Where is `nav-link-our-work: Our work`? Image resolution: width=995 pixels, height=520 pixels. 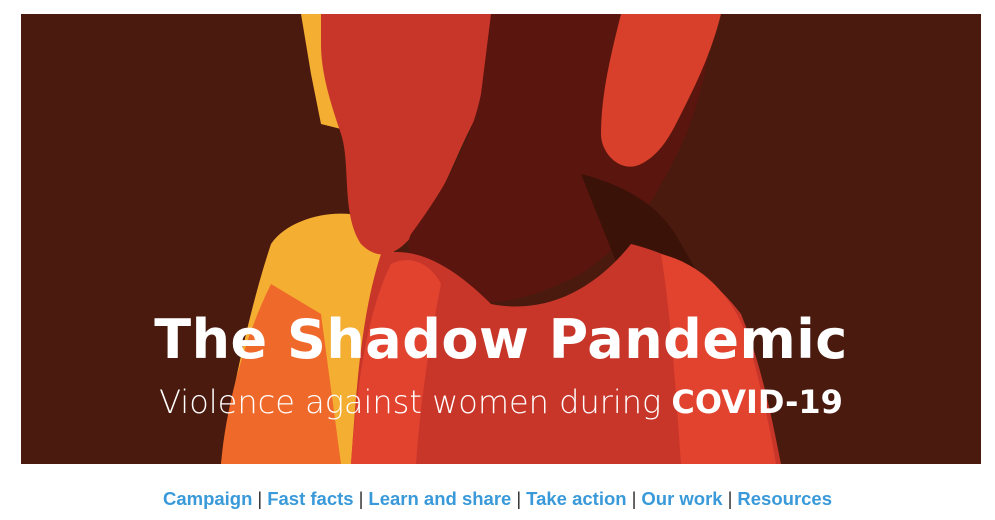
nav-link-our-work: Our work is located at coordinates (681, 498).